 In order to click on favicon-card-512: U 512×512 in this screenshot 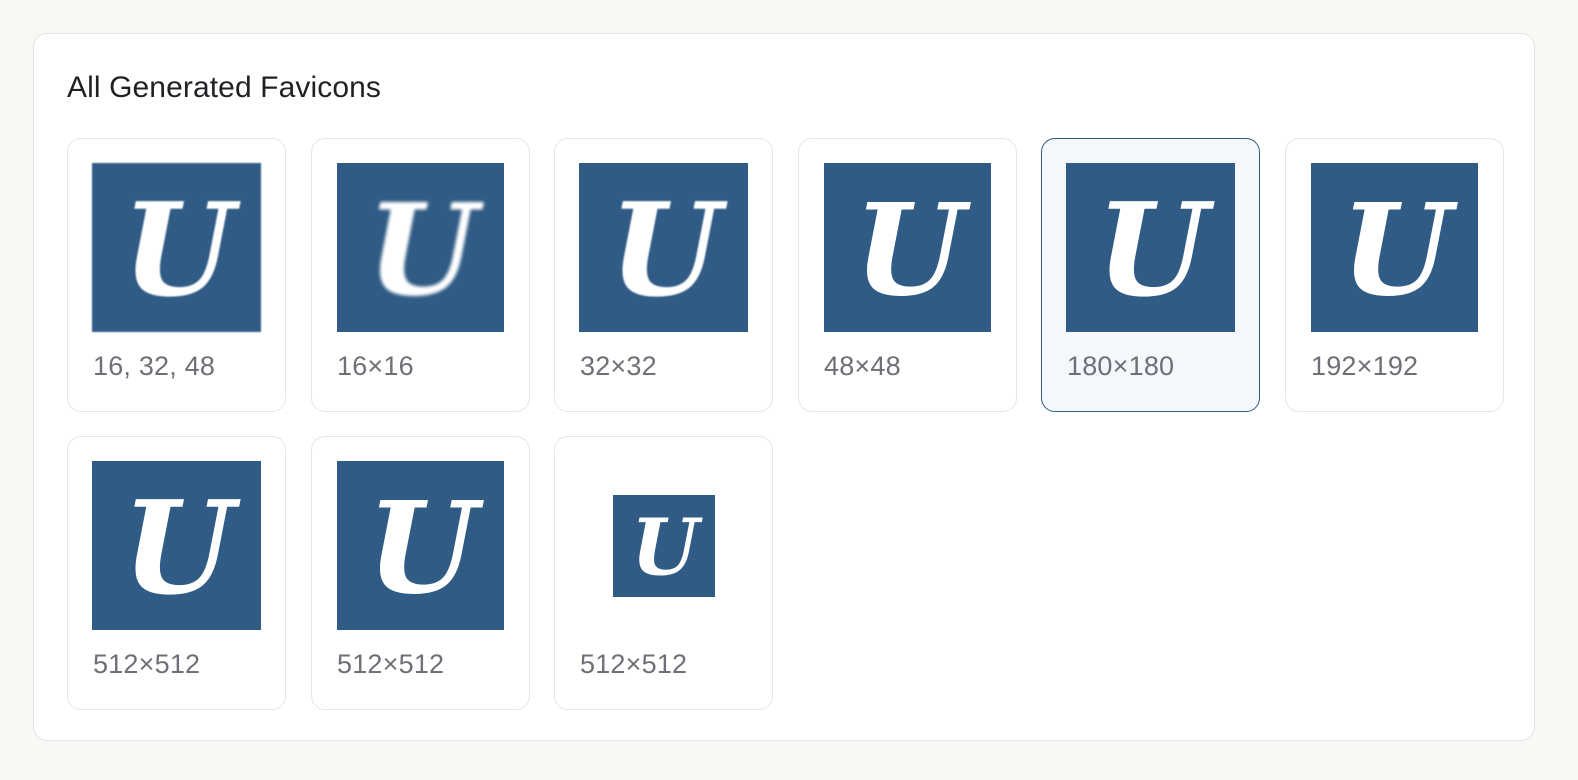, I will do `click(176, 573)`.